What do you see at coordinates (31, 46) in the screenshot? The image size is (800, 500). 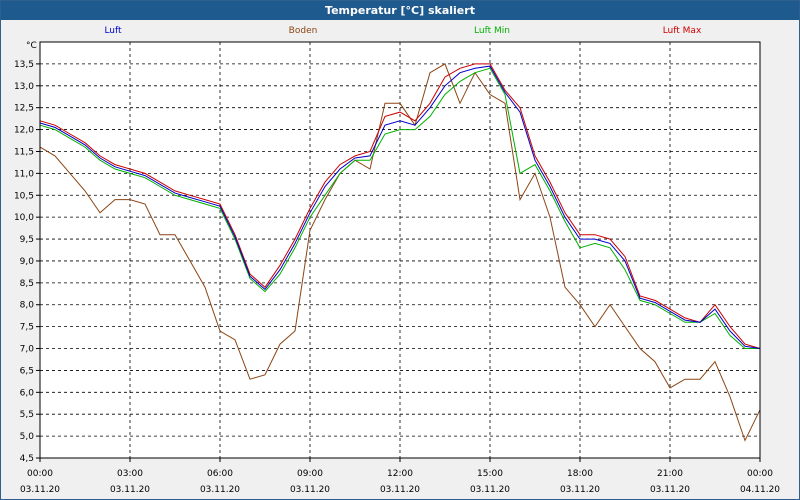 I see `y-axis-unit: °C` at bounding box center [31, 46].